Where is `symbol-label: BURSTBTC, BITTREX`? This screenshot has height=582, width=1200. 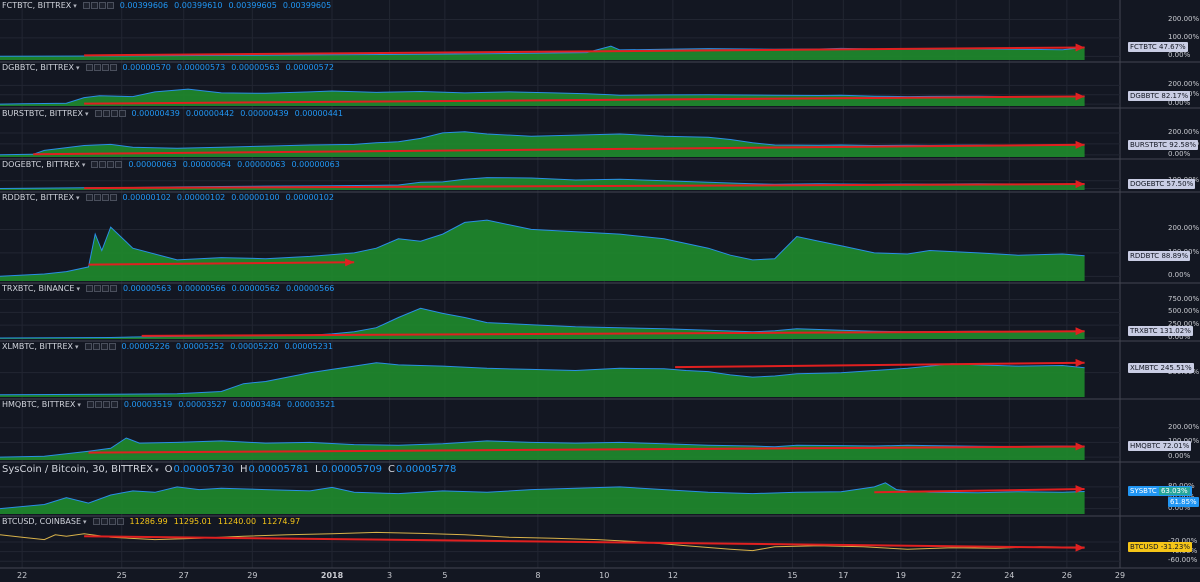
symbol-label: BURSTBTC, BITTREX is located at coordinates (42, 113).